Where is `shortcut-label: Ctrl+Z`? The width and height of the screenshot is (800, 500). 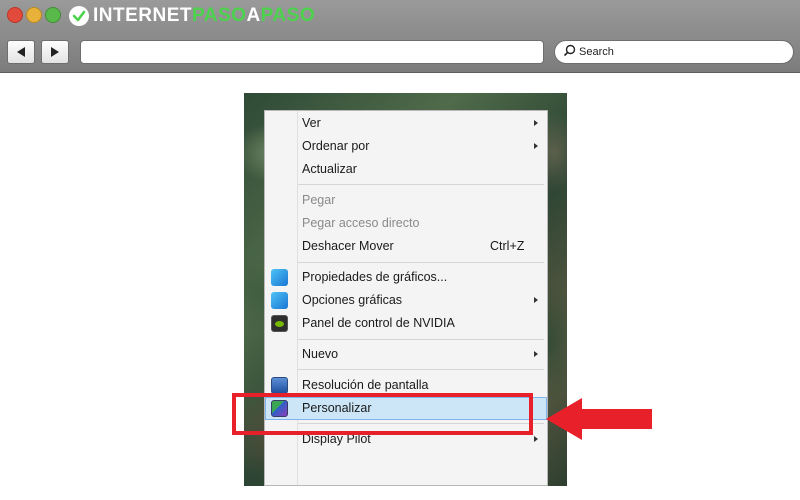
shortcut-label: Ctrl+Z is located at coordinates (507, 246).